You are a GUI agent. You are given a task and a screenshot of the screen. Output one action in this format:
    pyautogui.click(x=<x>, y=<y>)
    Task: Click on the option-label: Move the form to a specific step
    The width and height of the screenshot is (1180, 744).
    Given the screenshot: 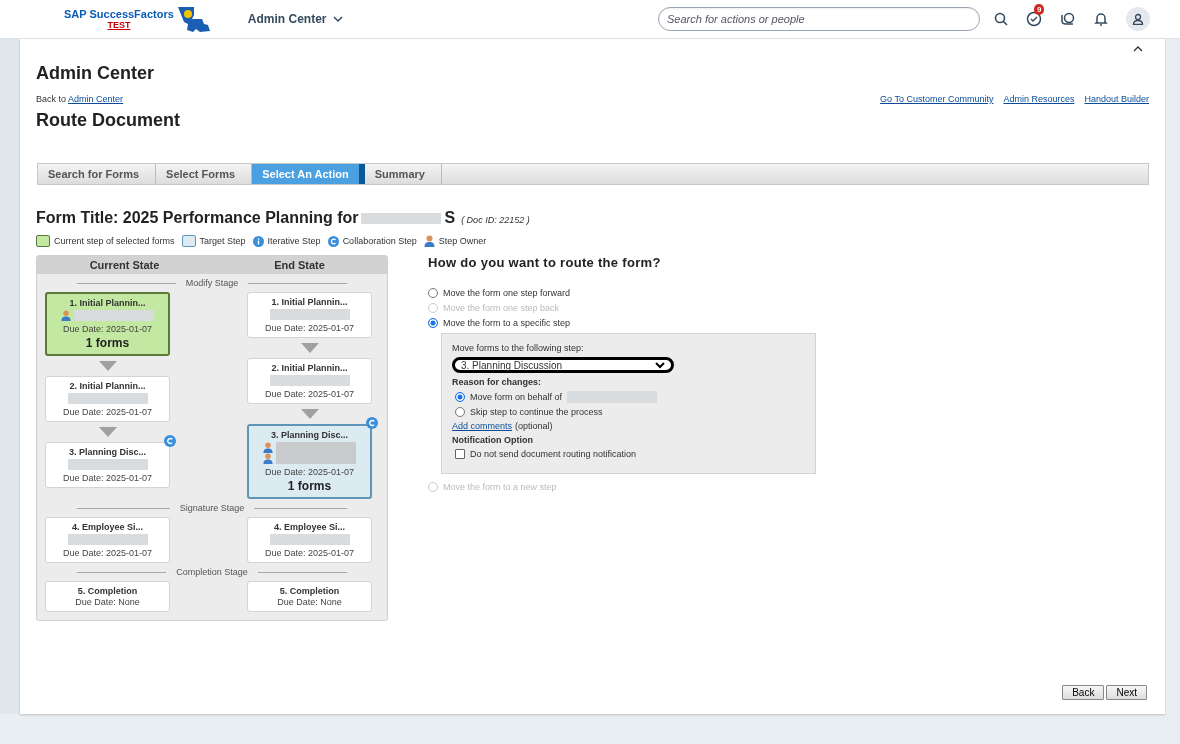 What is the action you would take?
    pyautogui.click(x=507, y=323)
    